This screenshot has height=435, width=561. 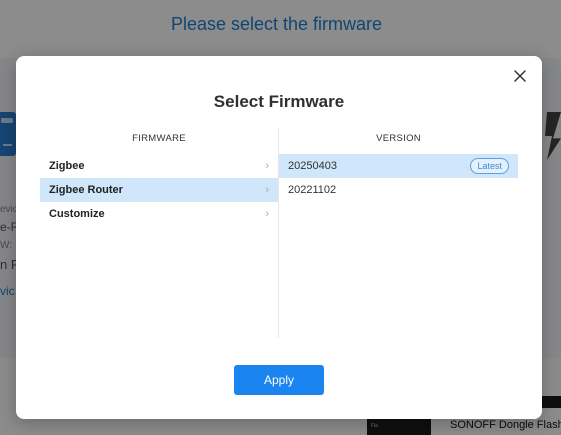 I want to click on firmware-item-label: Customize, so click(x=77, y=214).